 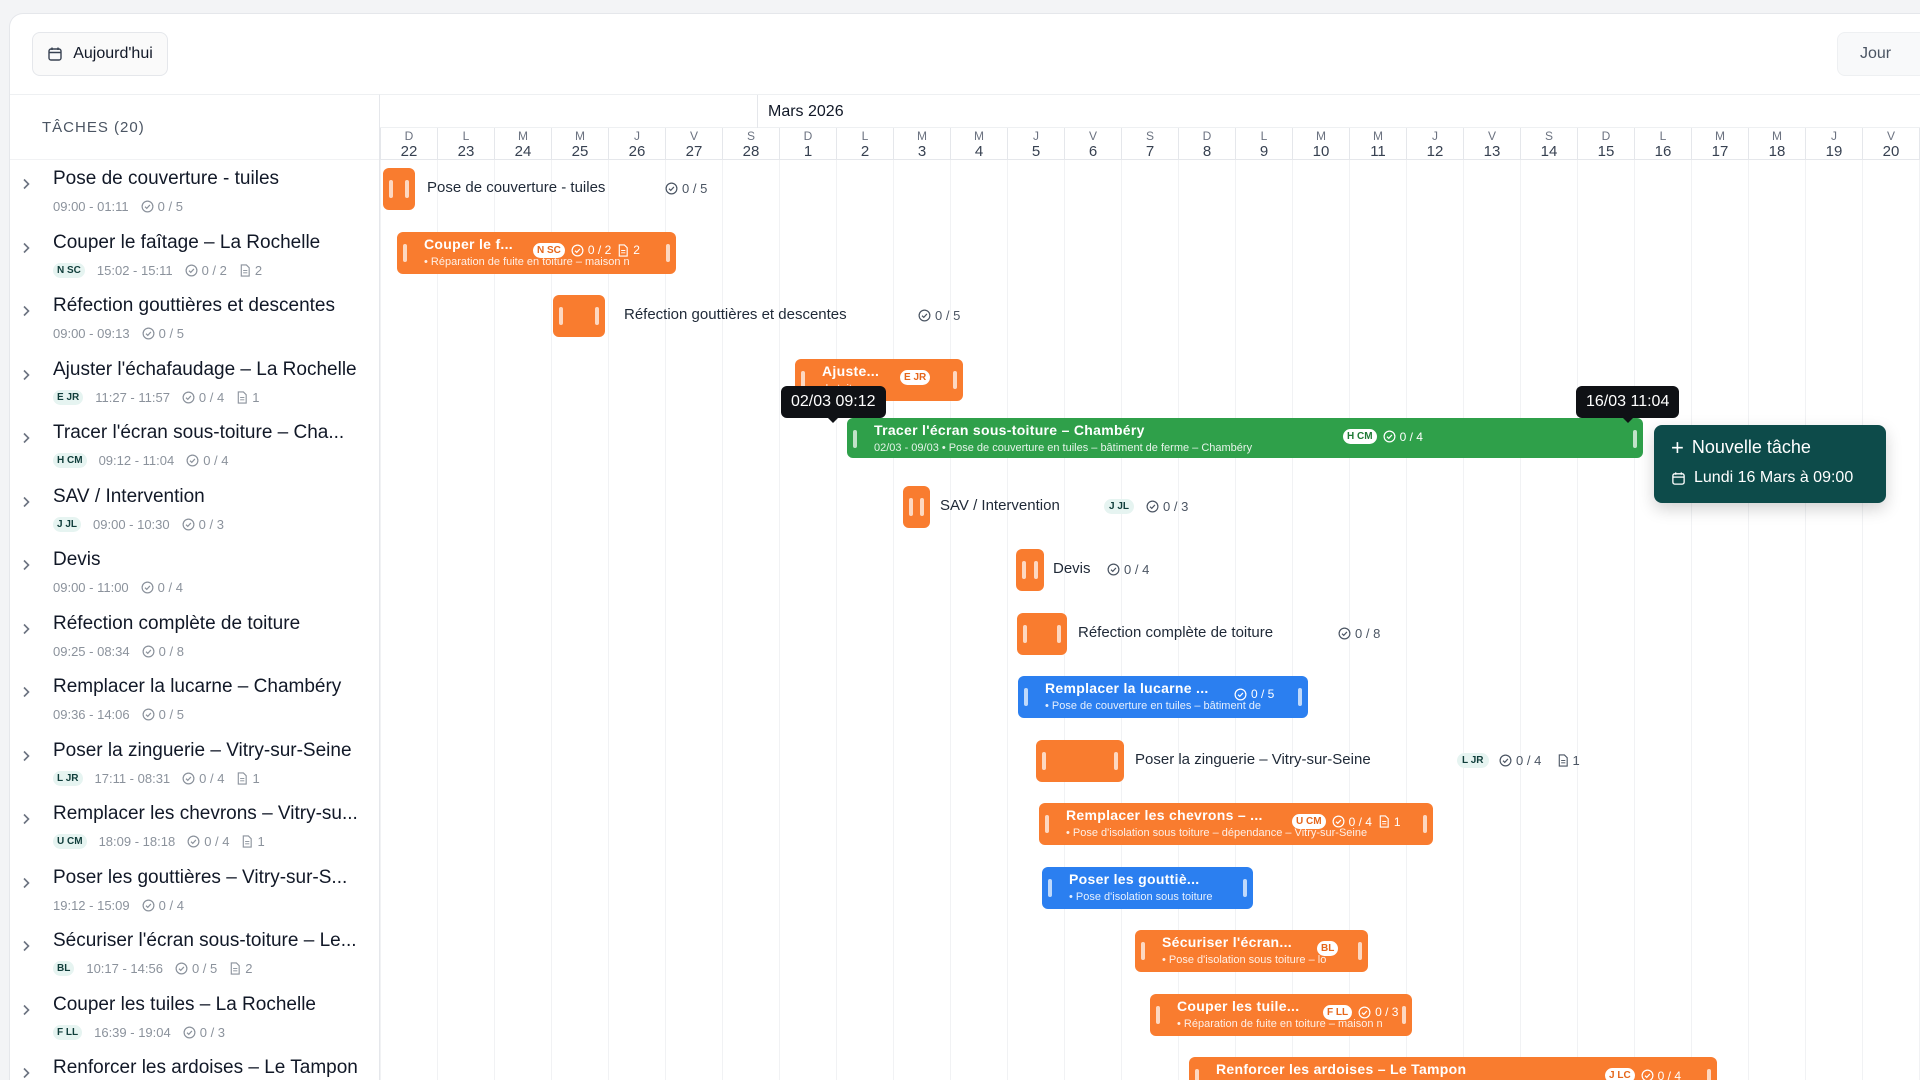 What do you see at coordinates (1662, 144) in the screenshot?
I see `day-column: L 16` at bounding box center [1662, 144].